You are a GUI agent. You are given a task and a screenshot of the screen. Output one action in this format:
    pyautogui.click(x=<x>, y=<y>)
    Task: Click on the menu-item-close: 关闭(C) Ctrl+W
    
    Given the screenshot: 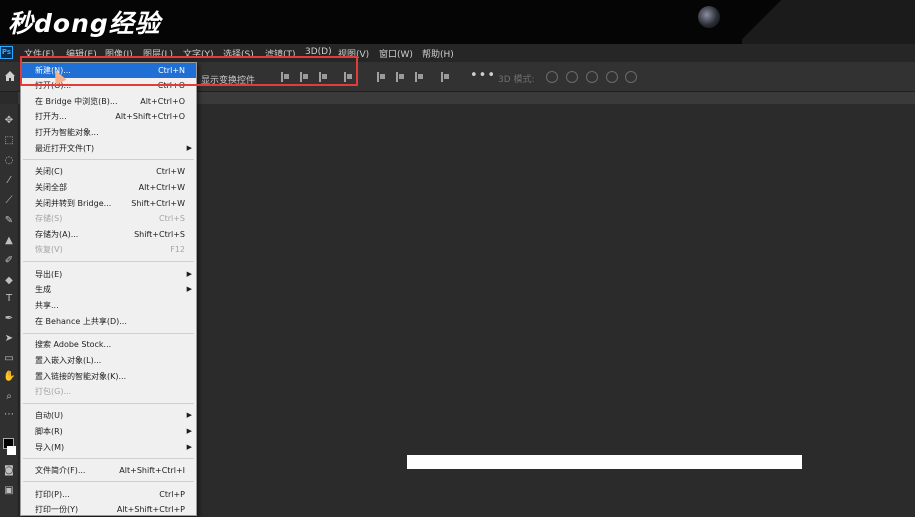 What is the action you would take?
    pyautogui.click(x=108, y=171)
    